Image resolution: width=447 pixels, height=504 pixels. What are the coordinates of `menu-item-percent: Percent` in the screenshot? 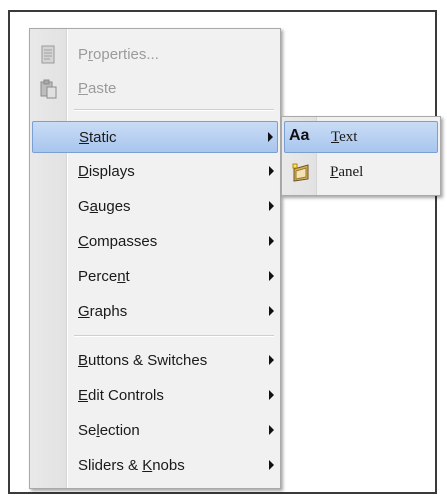 It's located at (155, 277).